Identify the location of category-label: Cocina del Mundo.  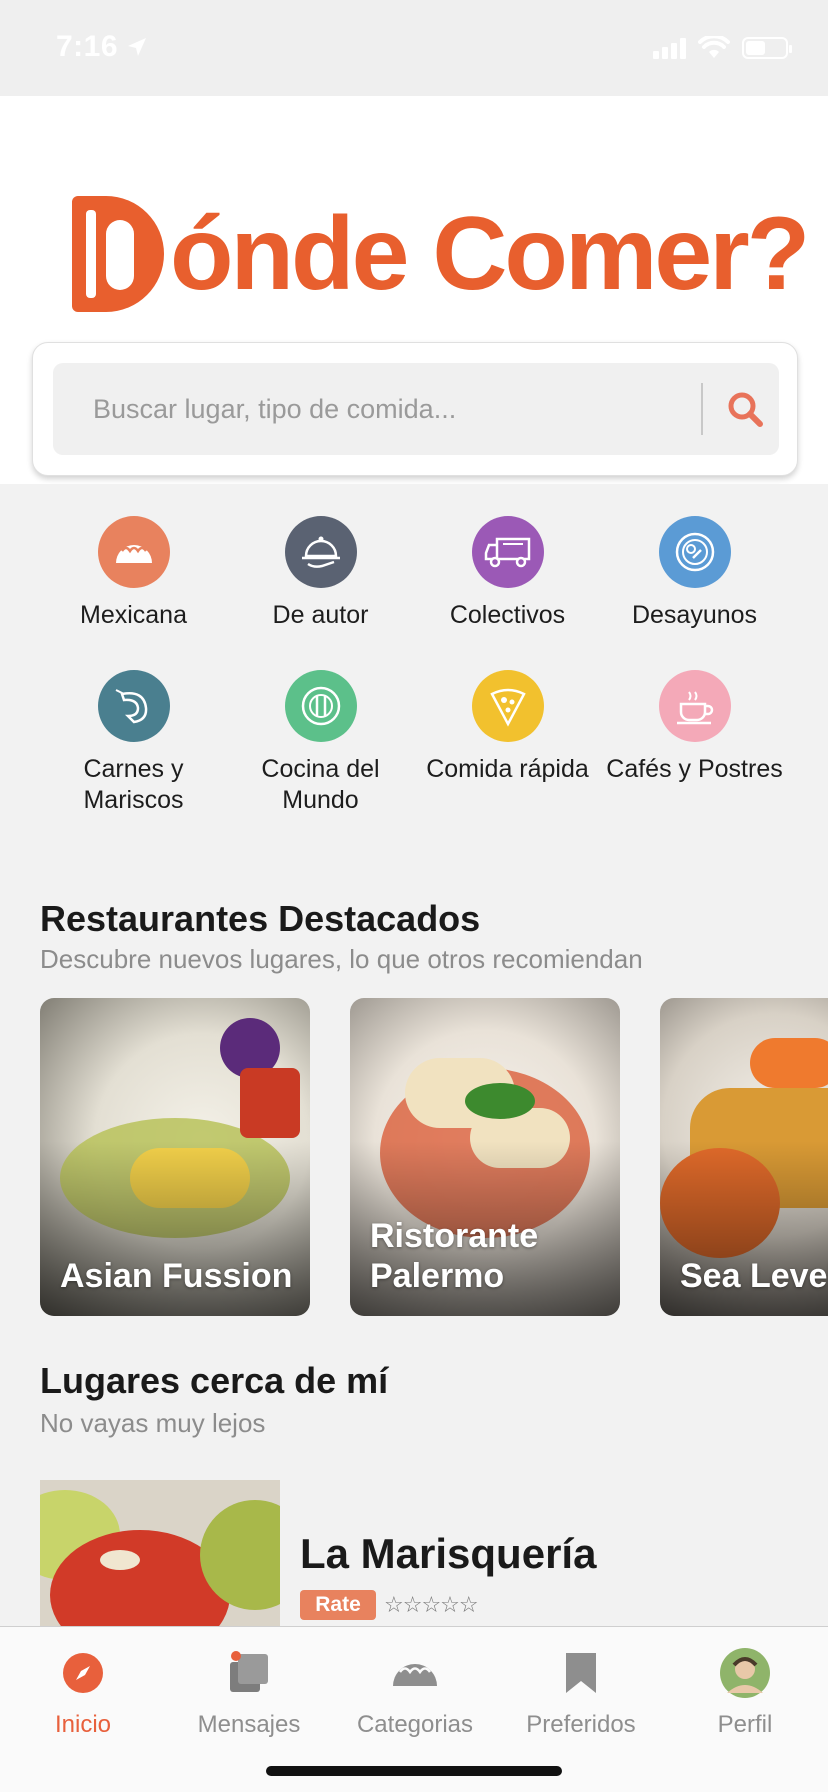
(320, 784).